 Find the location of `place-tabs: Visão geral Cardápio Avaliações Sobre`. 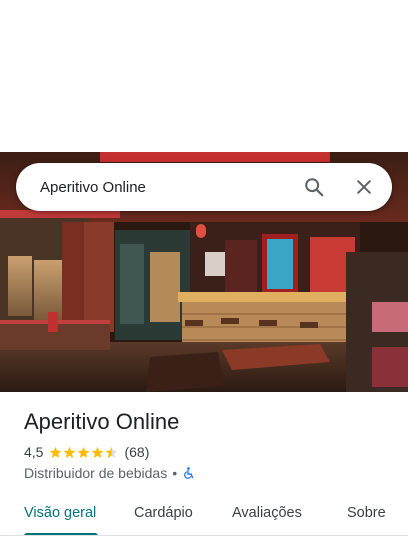

place-tabs: Visão geral Cardápio Avaliações Sobre is located at coordinates (204, 515).